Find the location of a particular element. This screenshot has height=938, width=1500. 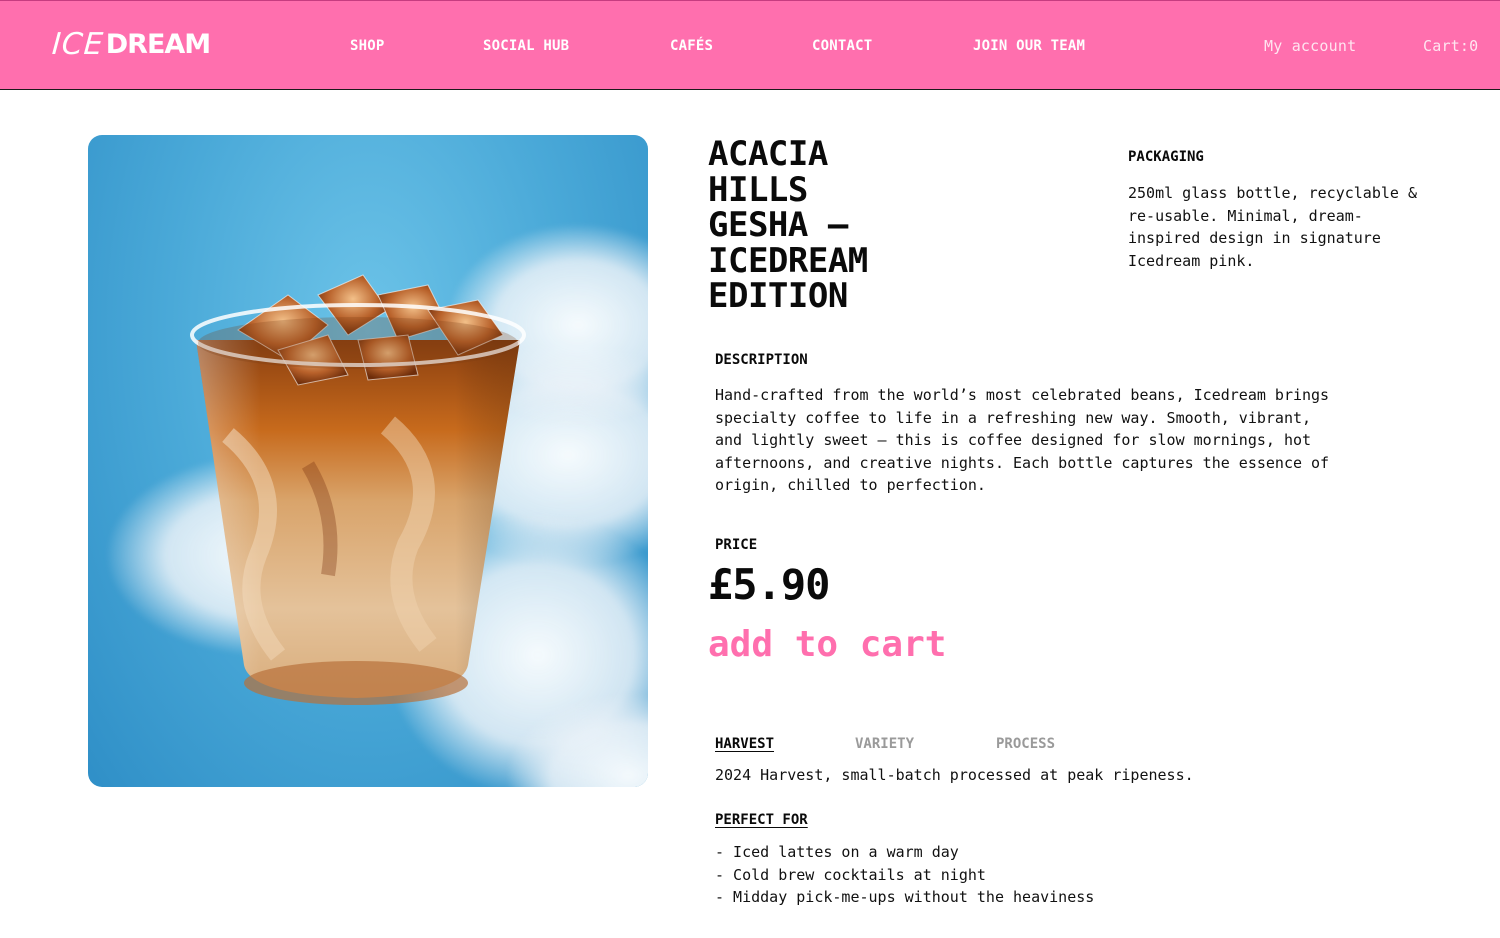

cart-link: Cart:0 is located at coordinates (1450, 46).